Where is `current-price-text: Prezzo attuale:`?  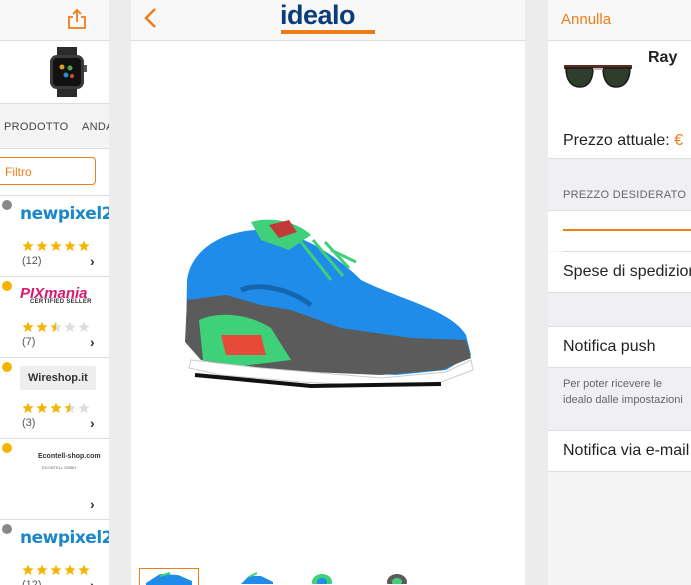
current-price-text: Prezzo attuale: is located at coordinates (616, 140).